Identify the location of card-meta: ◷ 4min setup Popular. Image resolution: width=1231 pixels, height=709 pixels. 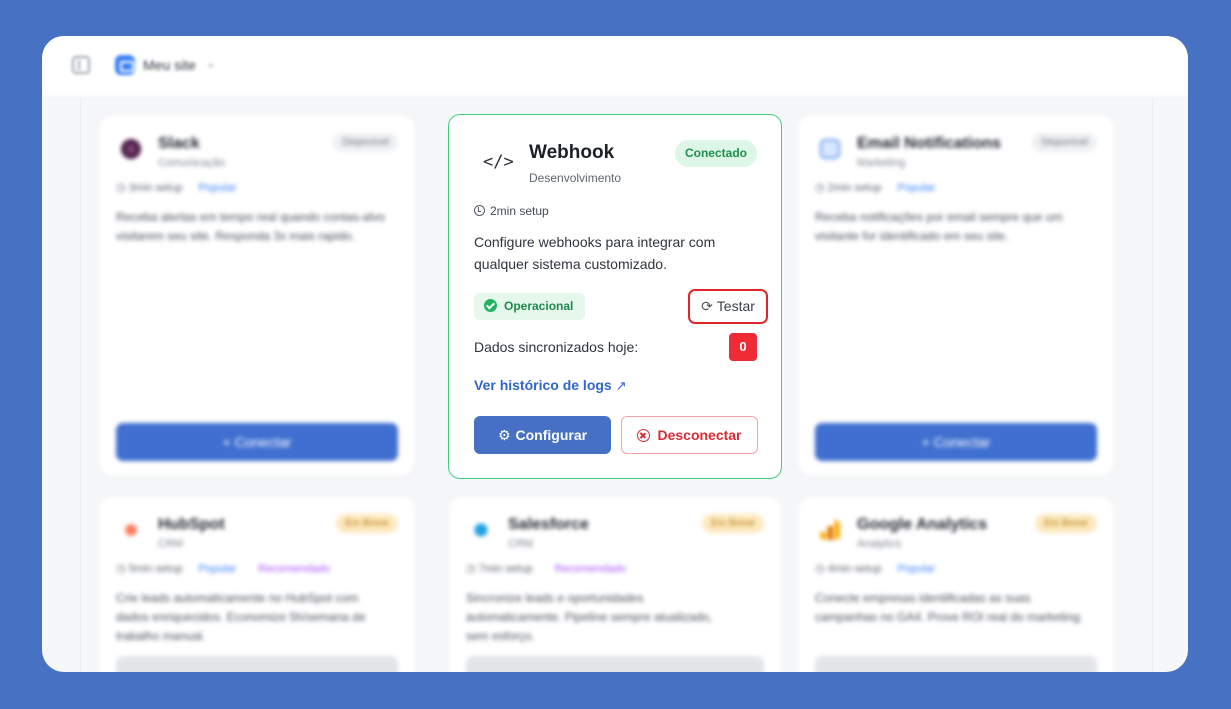
(875, 569).